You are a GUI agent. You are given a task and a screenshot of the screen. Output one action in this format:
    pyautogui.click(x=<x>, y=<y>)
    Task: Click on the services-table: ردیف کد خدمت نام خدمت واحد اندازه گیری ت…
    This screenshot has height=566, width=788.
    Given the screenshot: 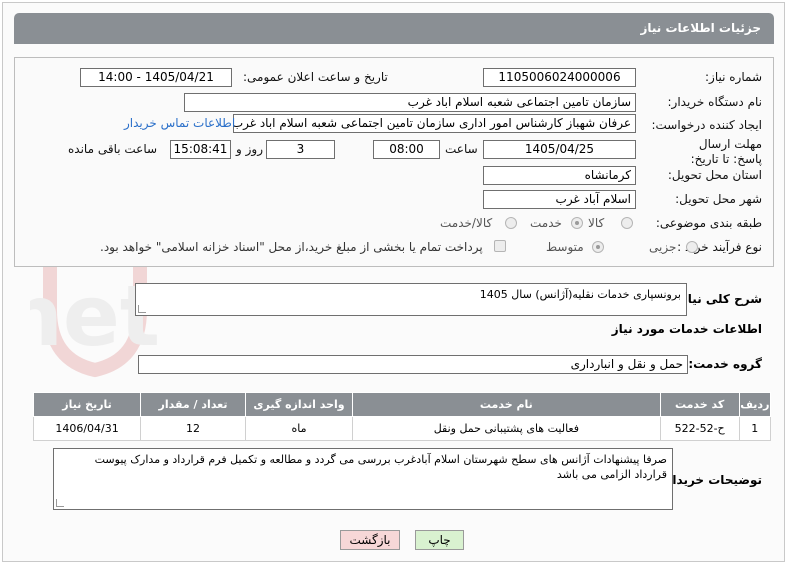 What is the action you would take?
    pyautogui.click(x=402, y=416)
    